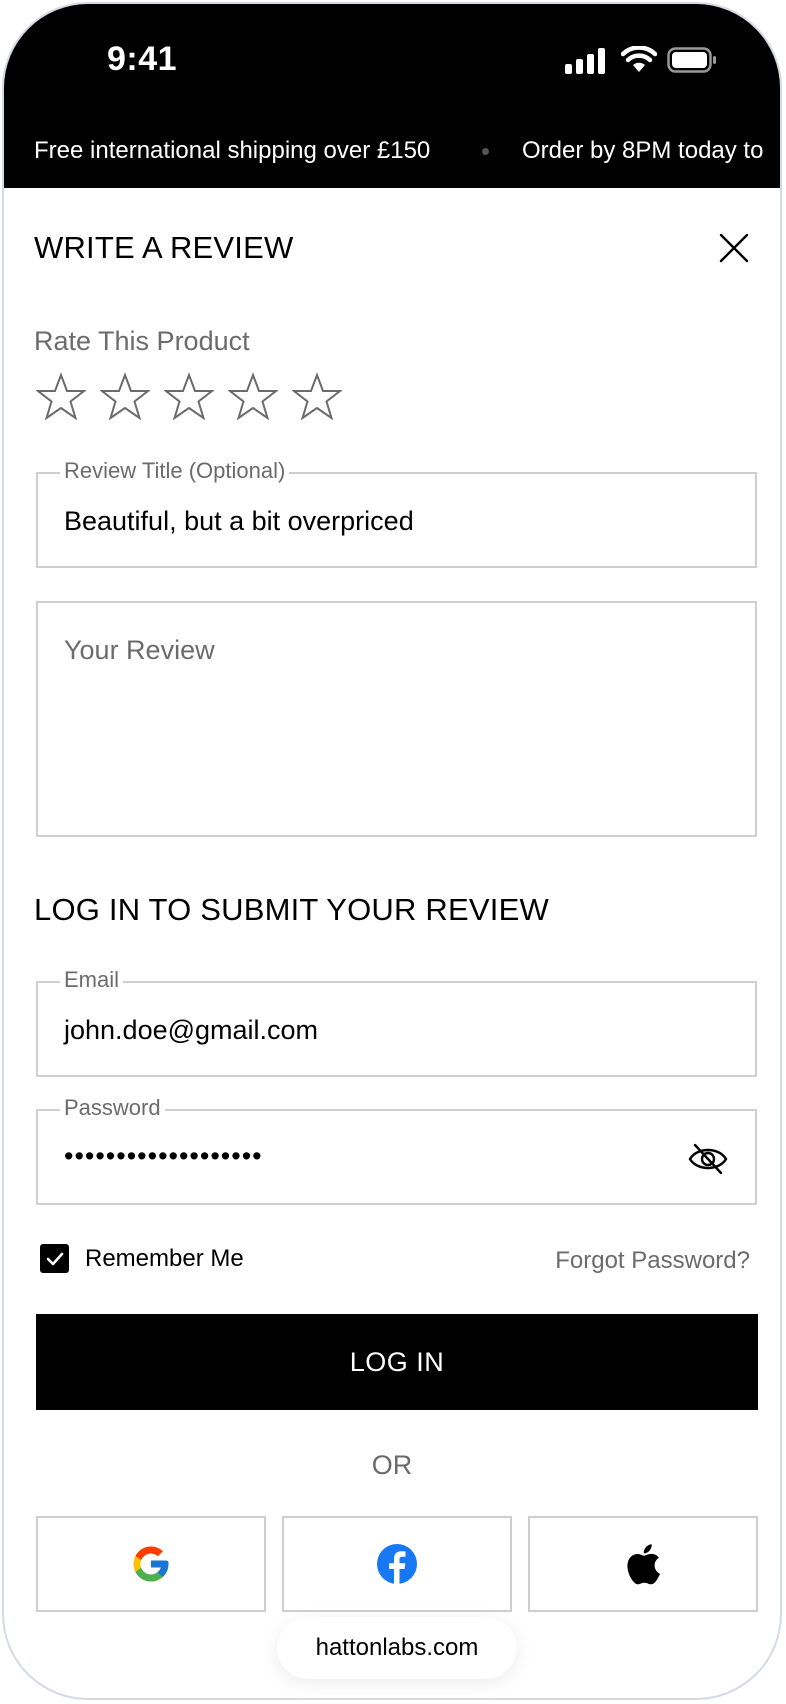 This screenshot has width=786, height=1704. I want to click on review-title-input: Beautiful, but a bit overpriced, so click(239, 521).